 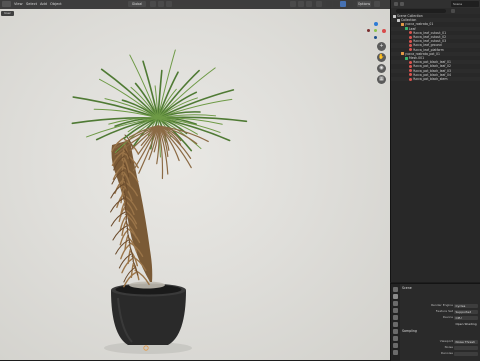 What do you see at coordinates (435, 4) in the screenshot?
I see `outliner-topbar: Scene` at bounding box center [435, 4].